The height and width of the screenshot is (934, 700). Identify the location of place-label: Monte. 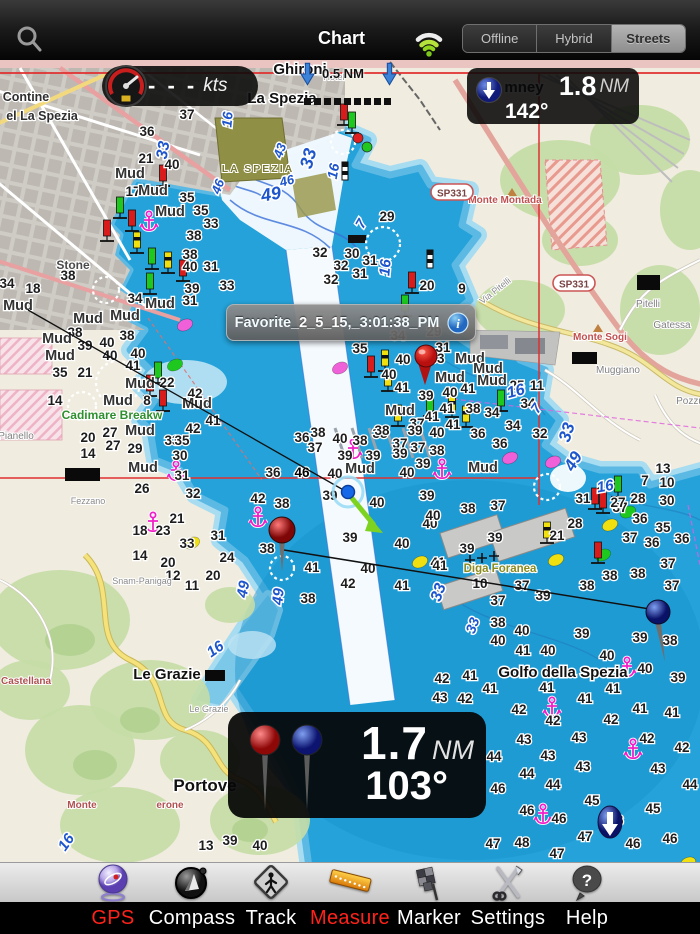
(82, 805).